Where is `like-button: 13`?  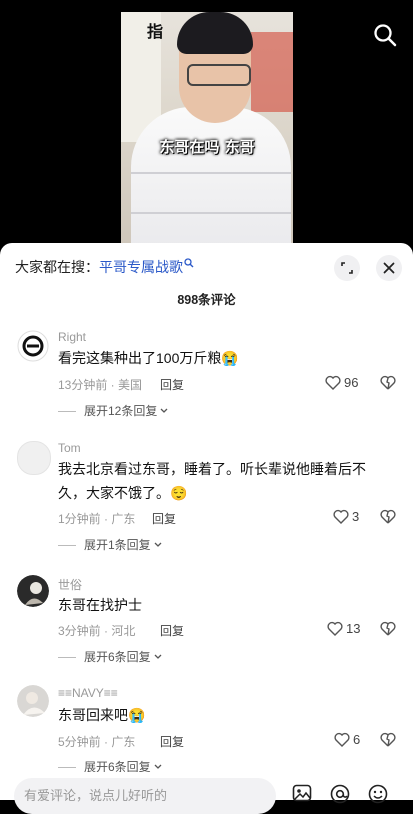 like-button: 13 is located at coordinates (343, 628).